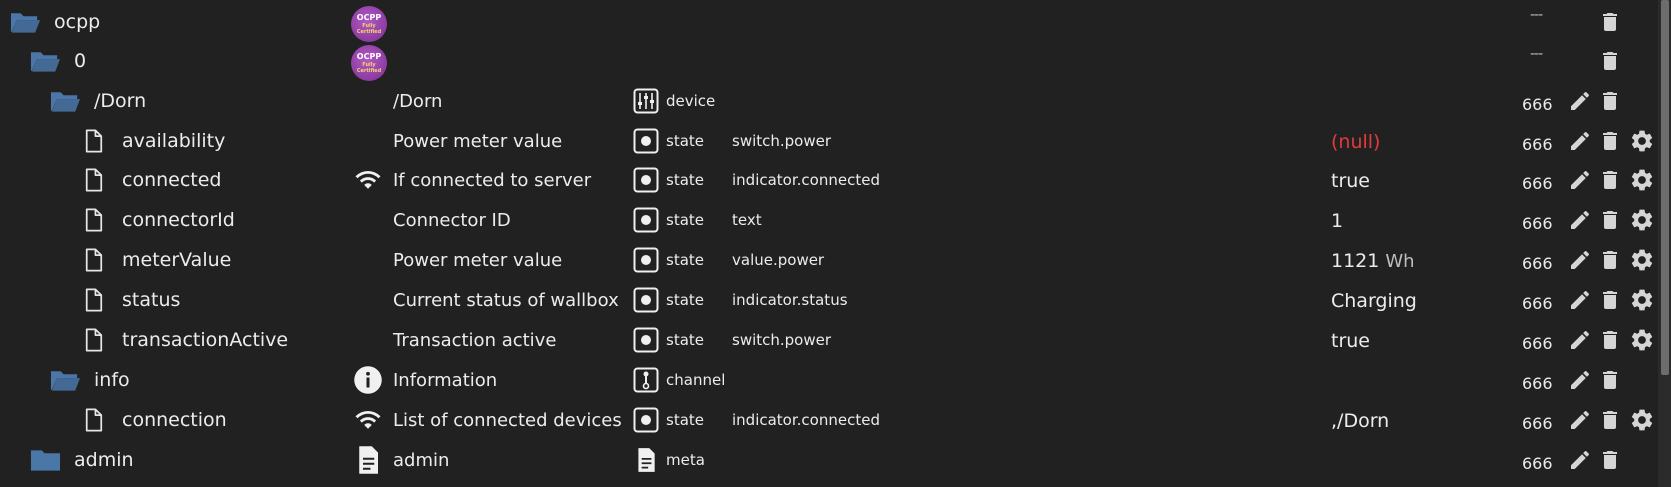  I want to click on object-value: 1, so click(1337, 221).